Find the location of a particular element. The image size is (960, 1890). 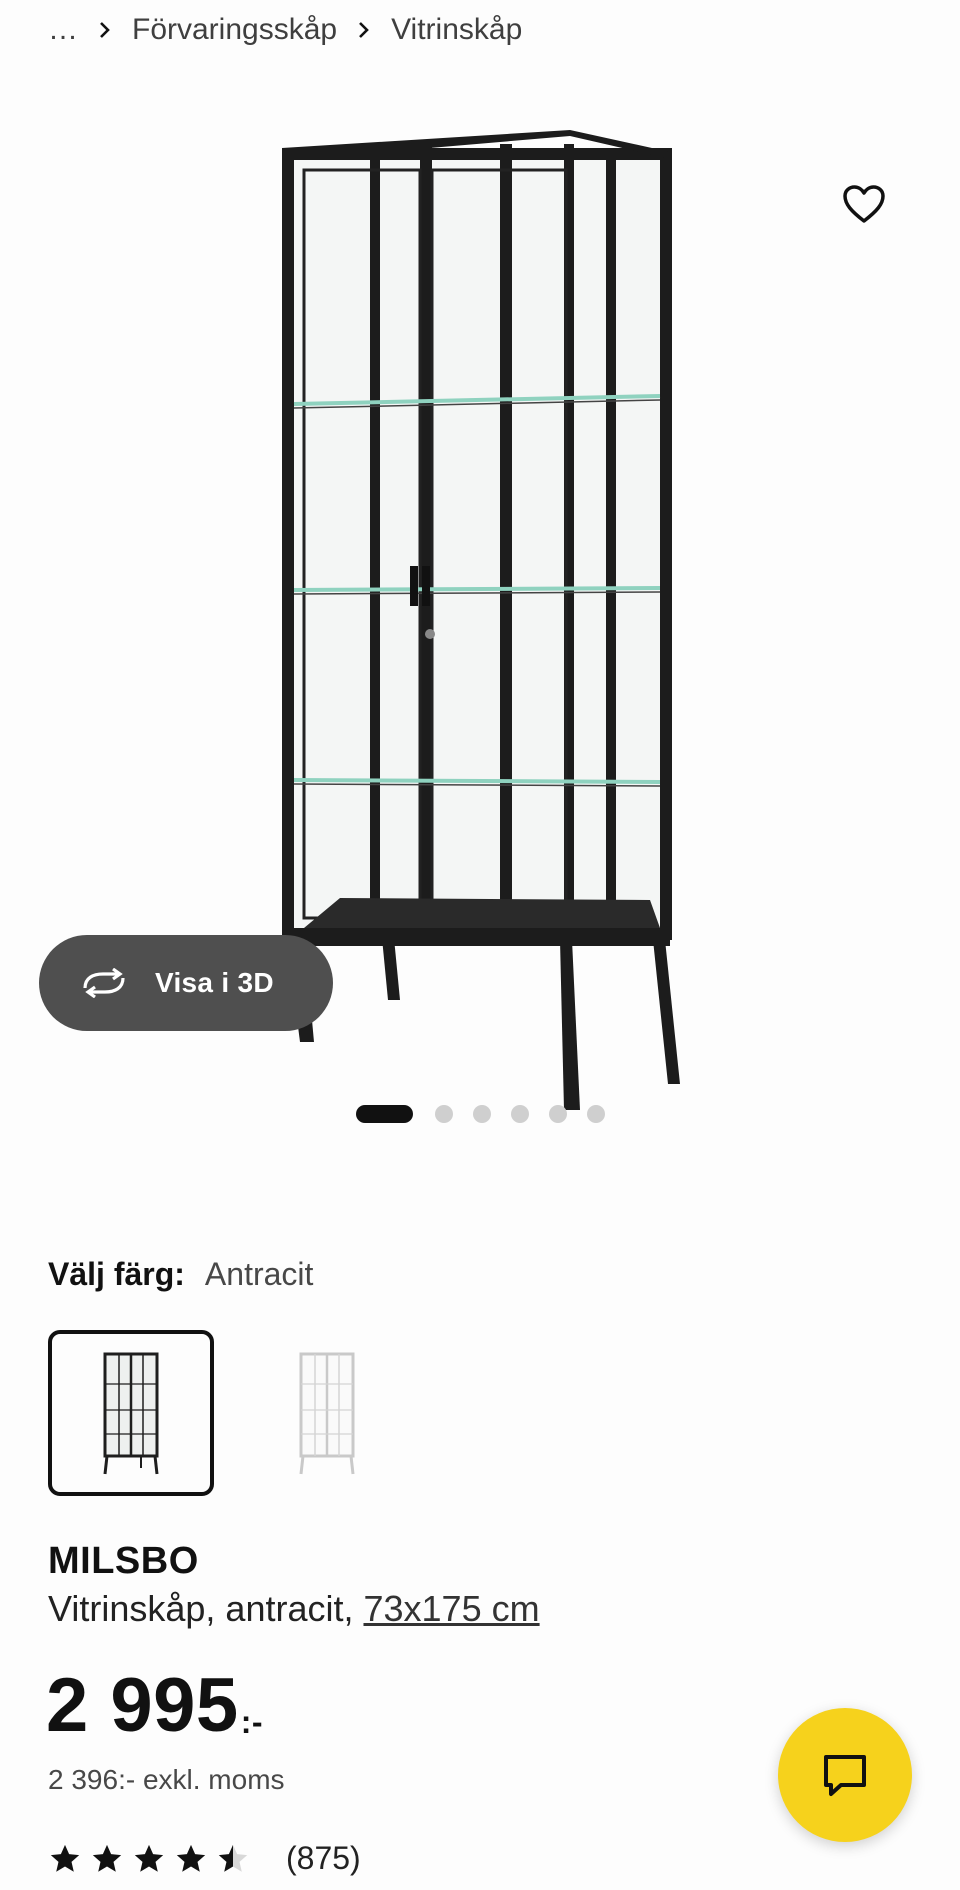

antracit-cabinet-thumbnail is located at coordinates (131, 1413).